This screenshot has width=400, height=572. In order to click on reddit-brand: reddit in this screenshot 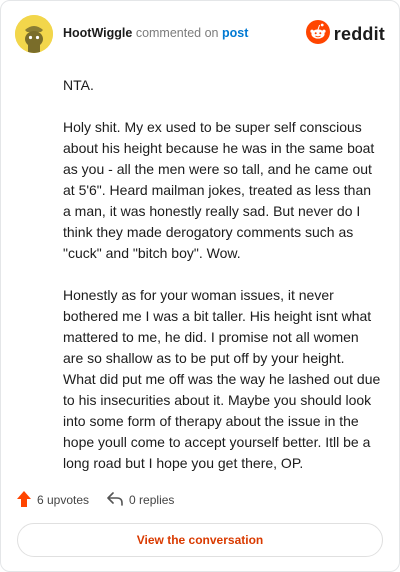, I will do `click(345, 34)`.